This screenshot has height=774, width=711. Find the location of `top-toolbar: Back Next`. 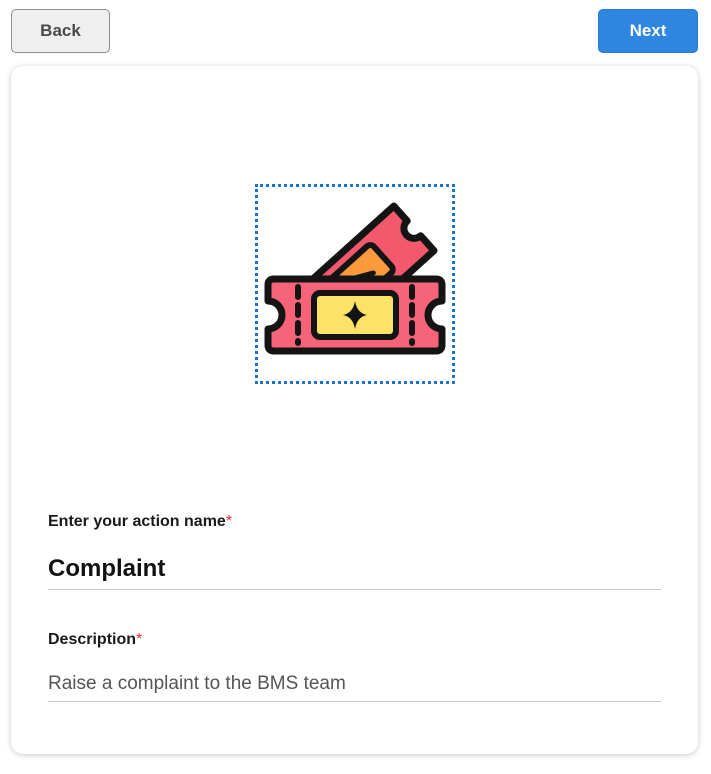

top-toolbar: Back Next is located at coordinates (355, 31).